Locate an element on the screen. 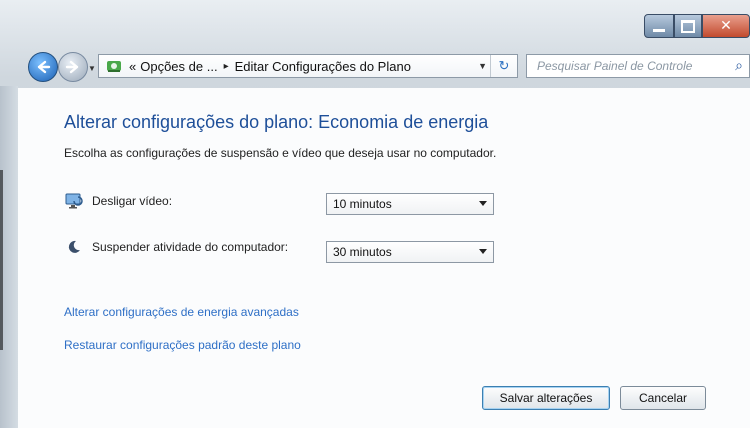 The height and width of the screenshot is (428, 750). setting-row-sleep: Suspender atividade do computador: is located at coordinates (176, 247).